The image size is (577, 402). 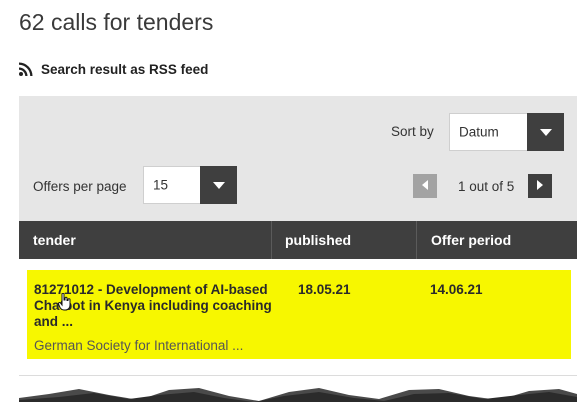 What do you see at coordinates (64, 301) in the screenshot?
I see `hand-cursor-icon` at bounding box center [64, 301].